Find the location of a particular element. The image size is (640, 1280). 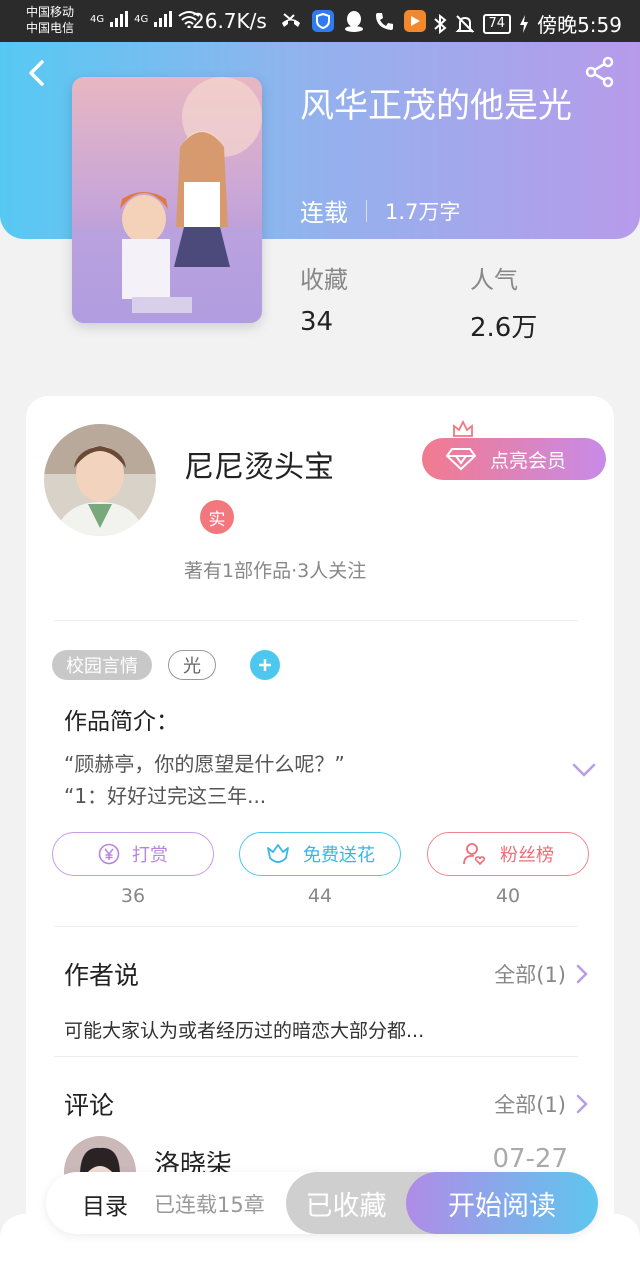

cover-illustration is located at coordinates (167, 200).